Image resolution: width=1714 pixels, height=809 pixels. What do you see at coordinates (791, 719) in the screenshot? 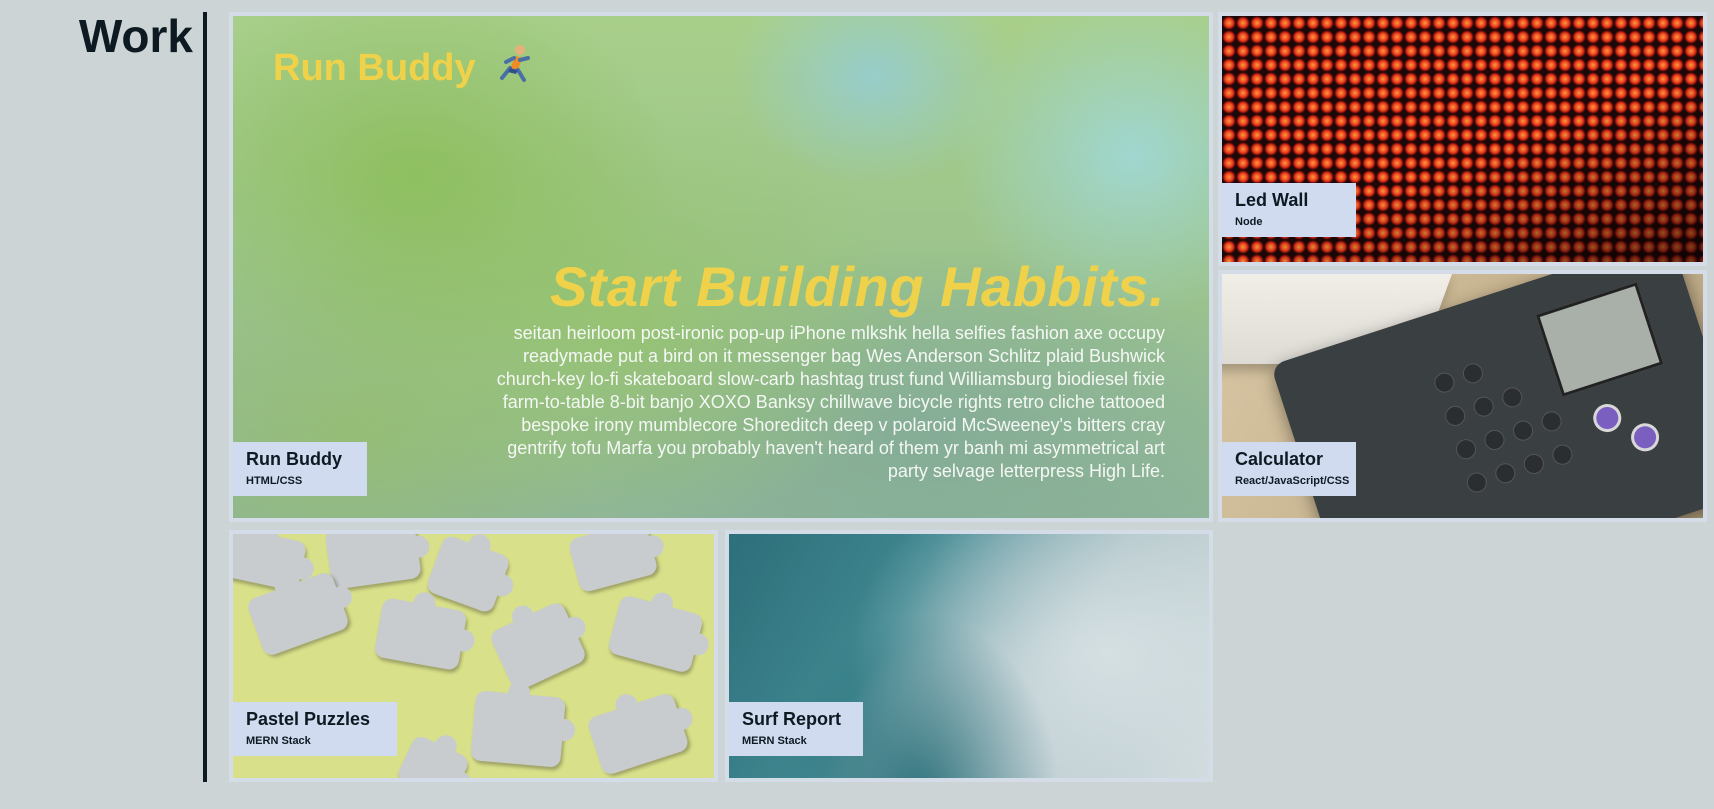
I see `project-name: Surf Report` at bounding box center [791, 719].